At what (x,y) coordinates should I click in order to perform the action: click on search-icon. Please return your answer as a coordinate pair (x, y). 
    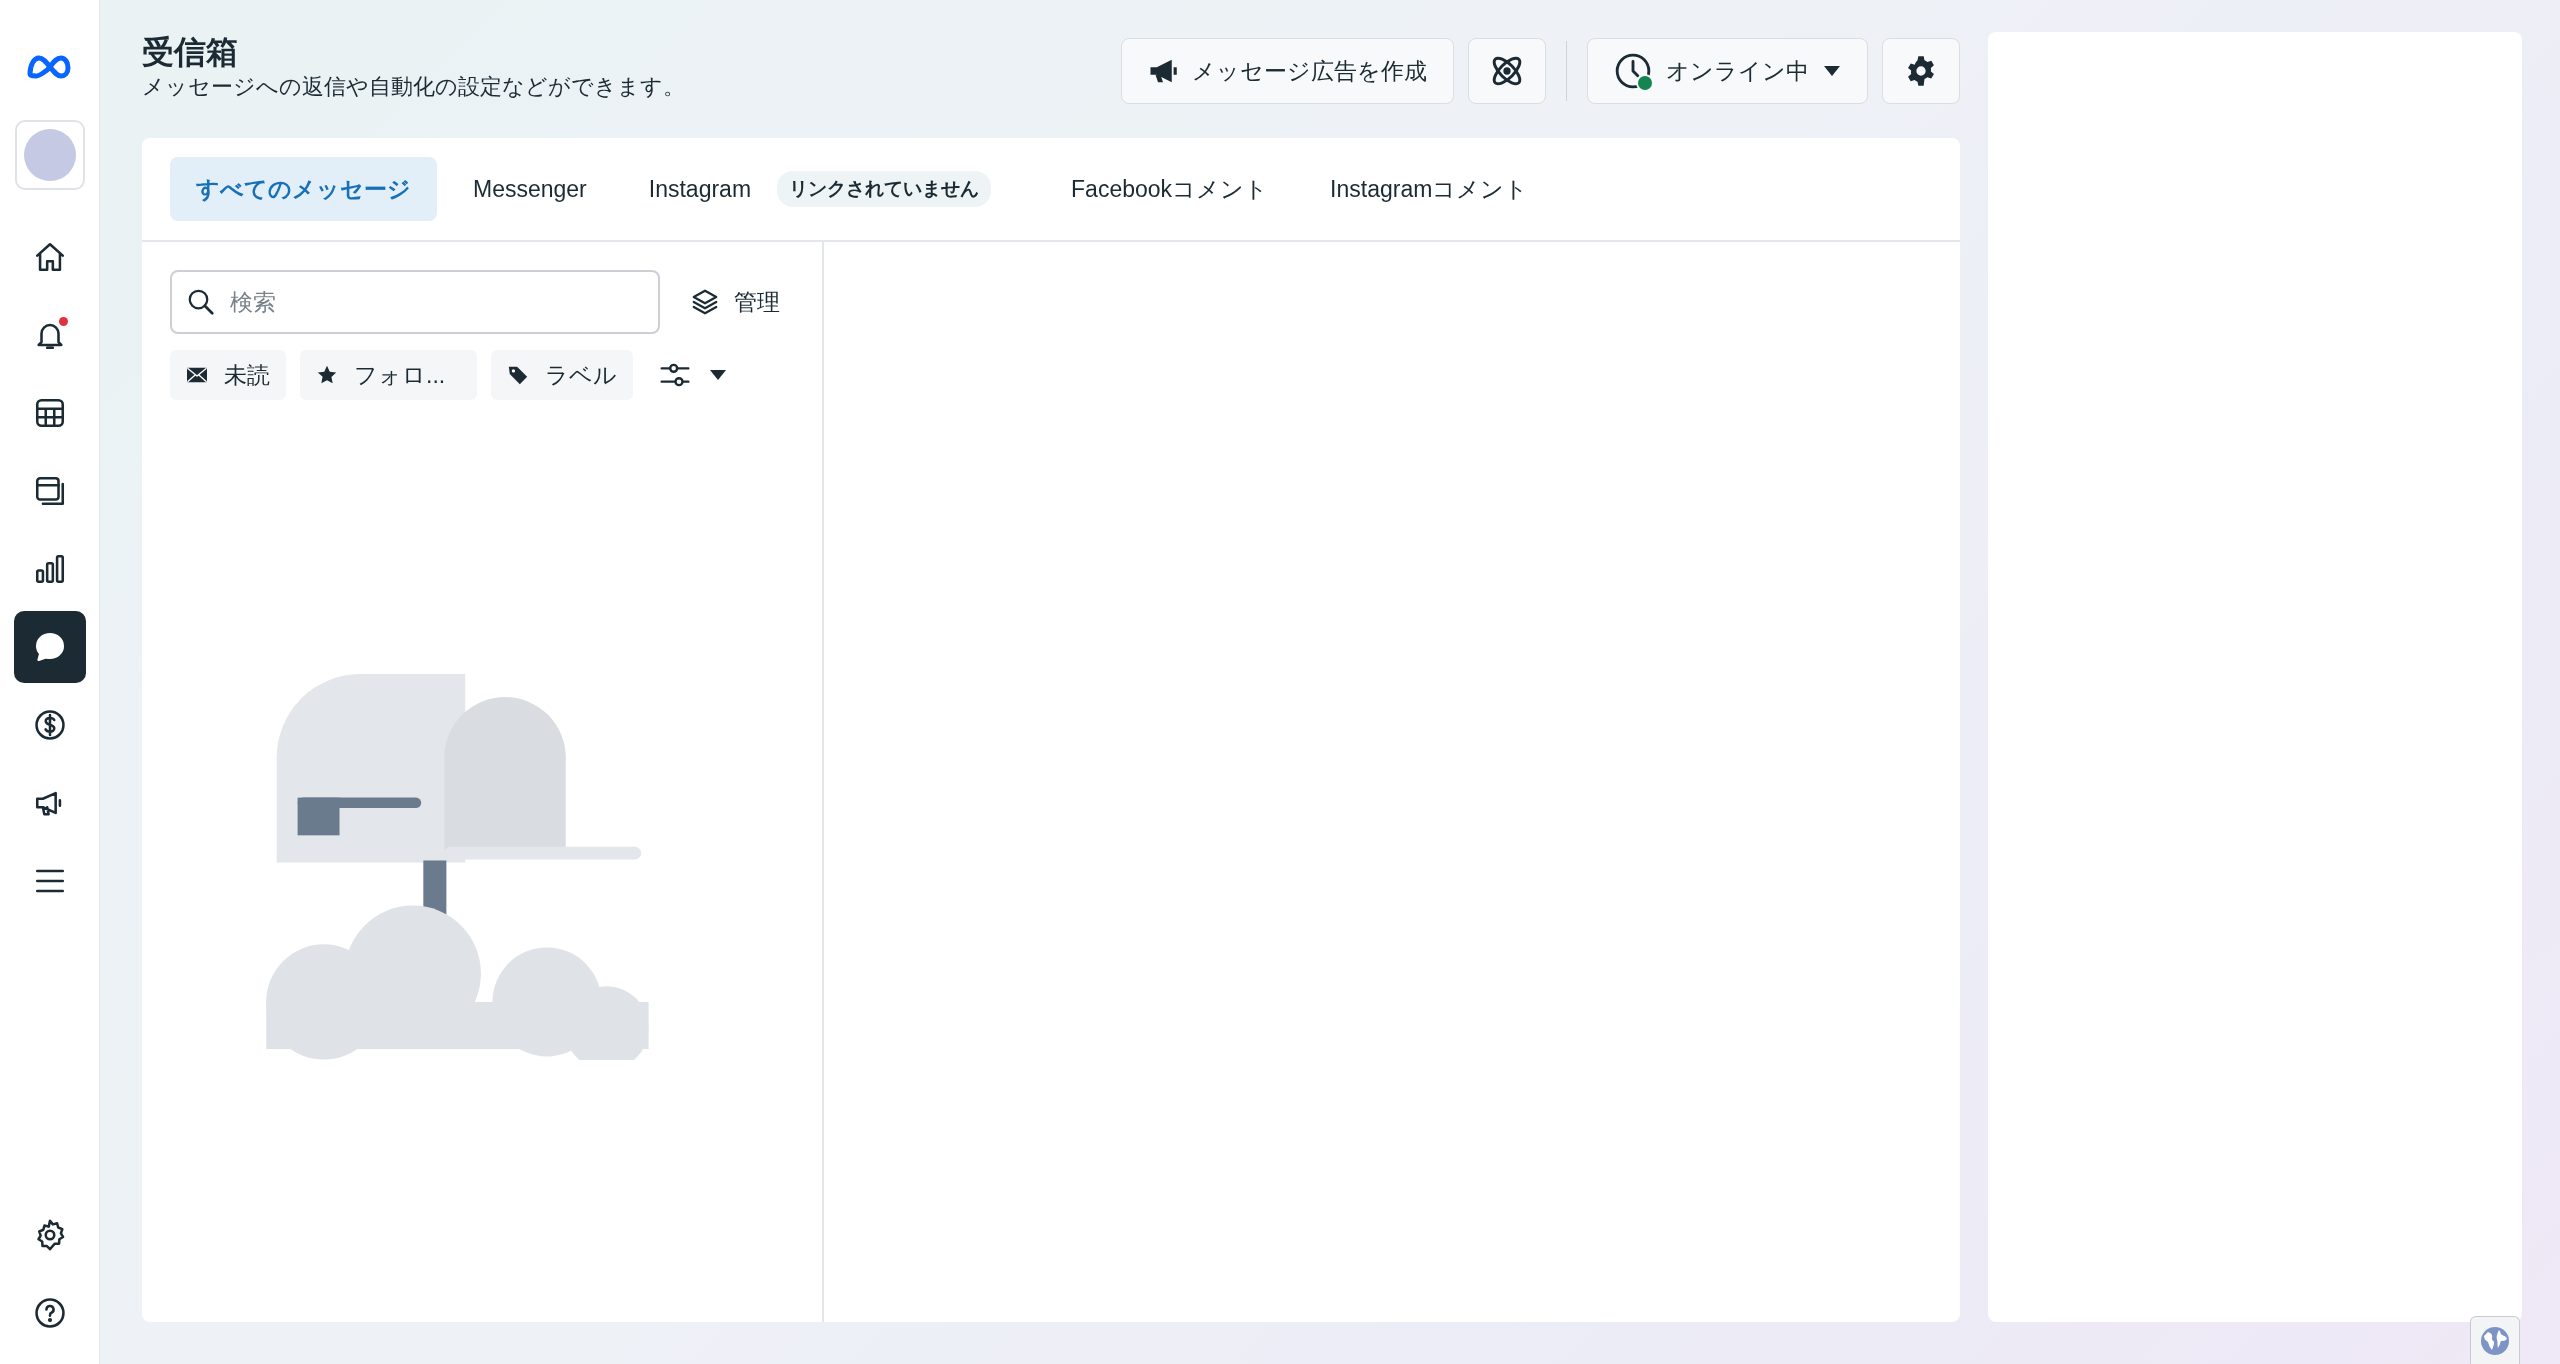
    Looking at the image, I should click on (201, 302).